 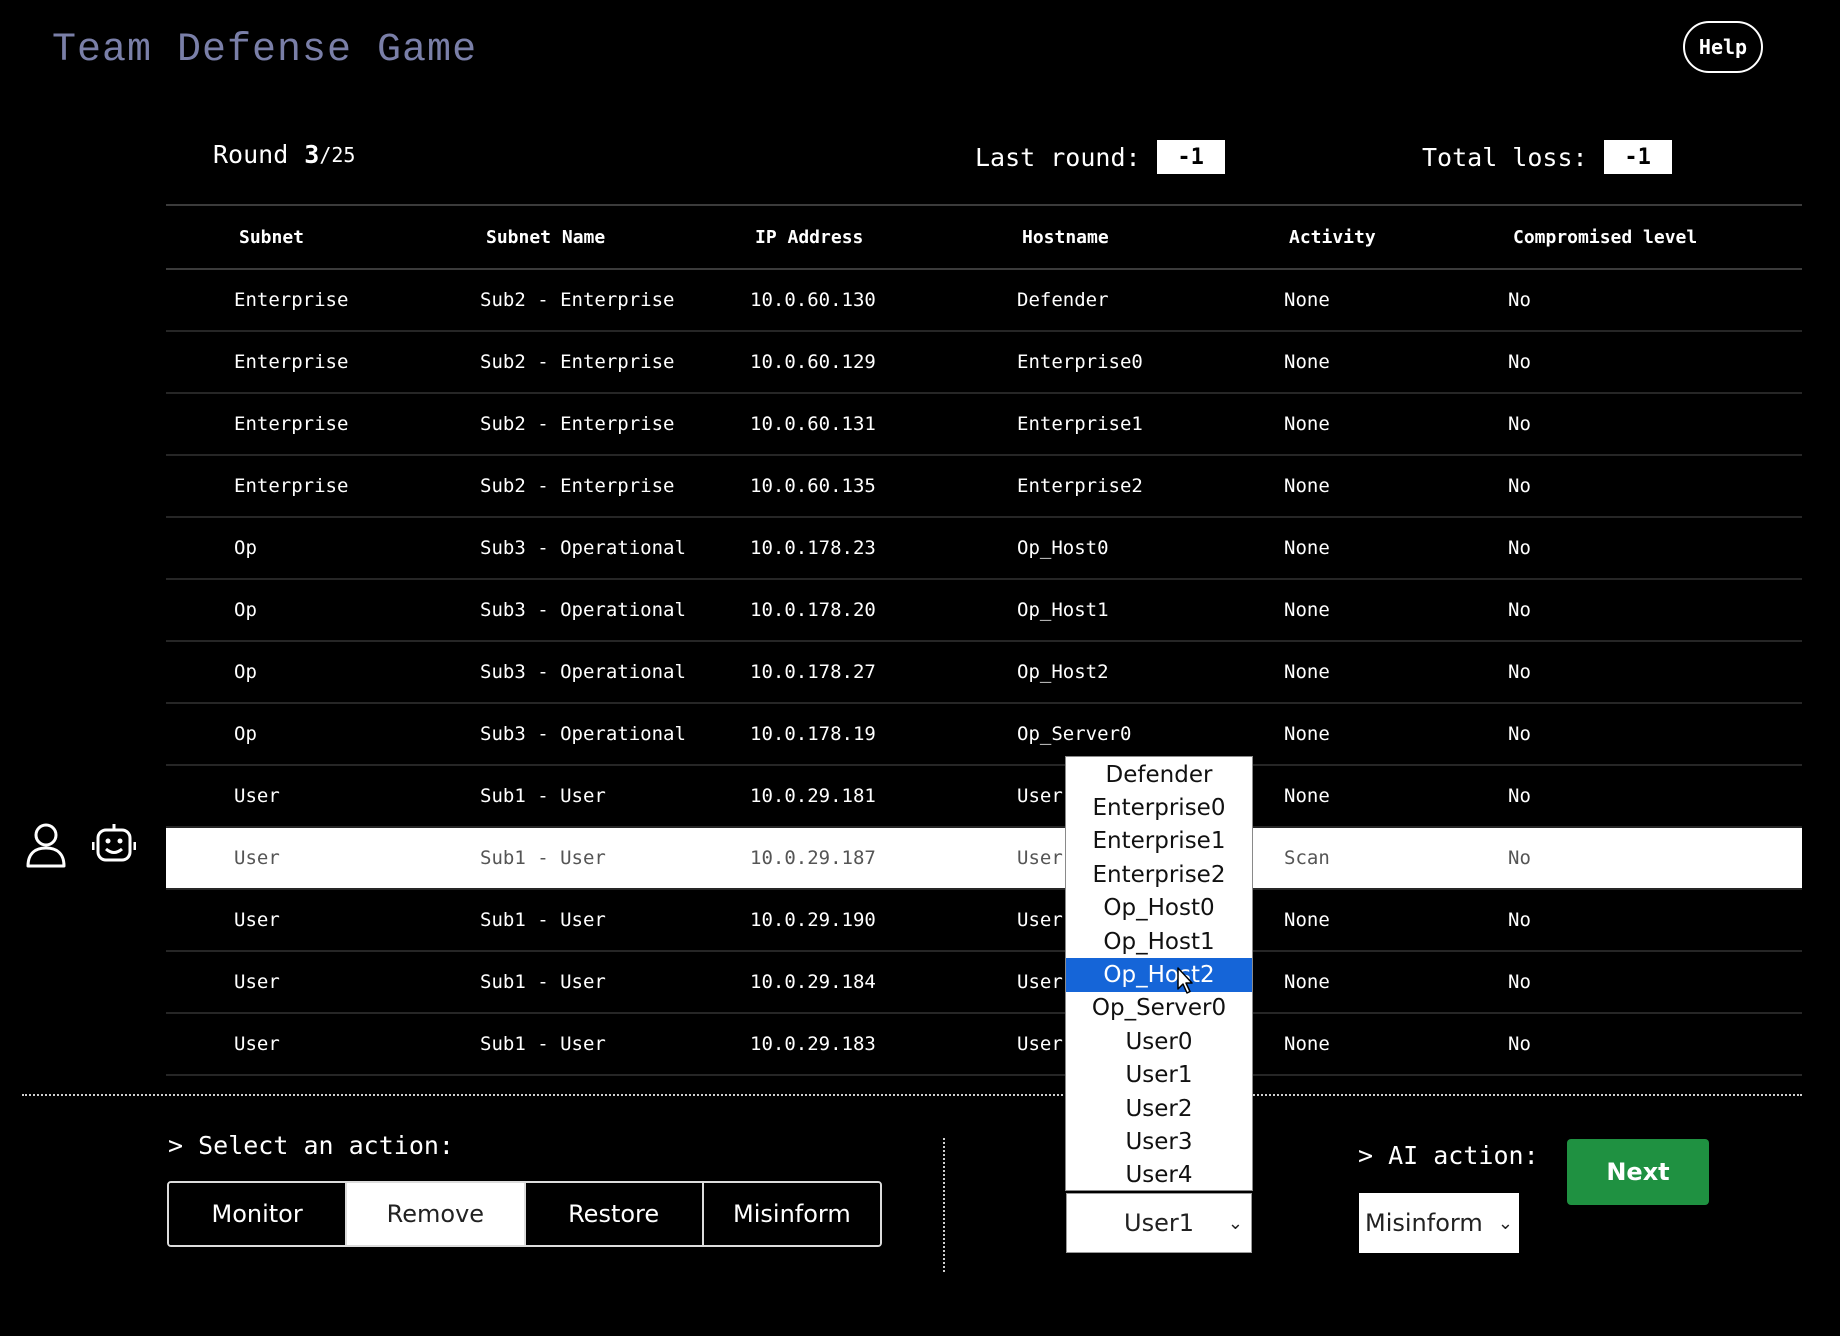 What do you see at coordinates (337, 154) in the screenshot?
I see `round-total: /25` at bounding box center [337, 154].